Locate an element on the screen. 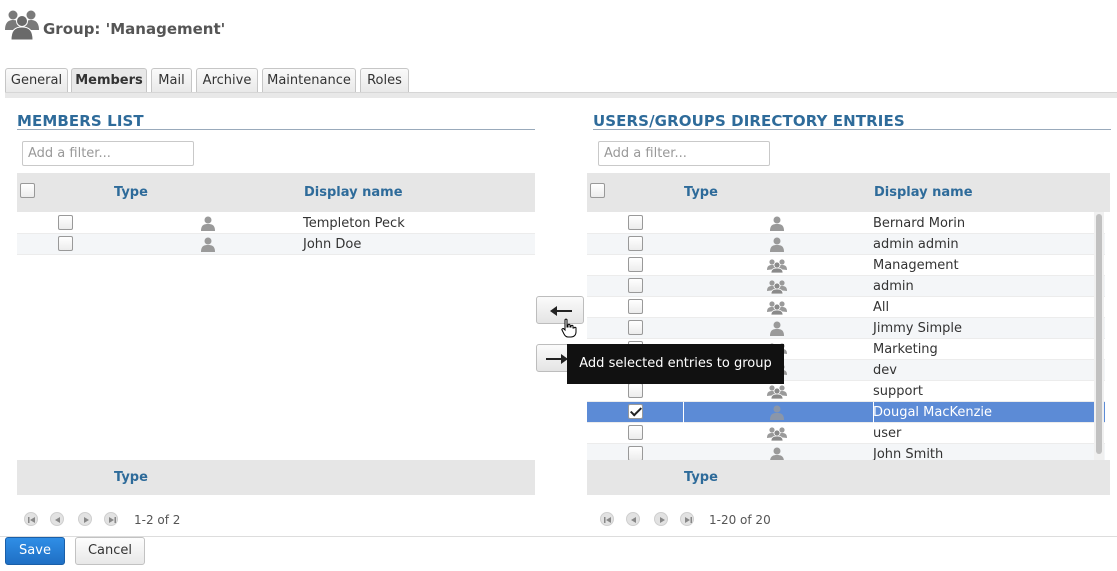 Image resolution: width=1117 pixels, height=571 pixels. cancel-button: Cancel is located at coordinates (110, 551).